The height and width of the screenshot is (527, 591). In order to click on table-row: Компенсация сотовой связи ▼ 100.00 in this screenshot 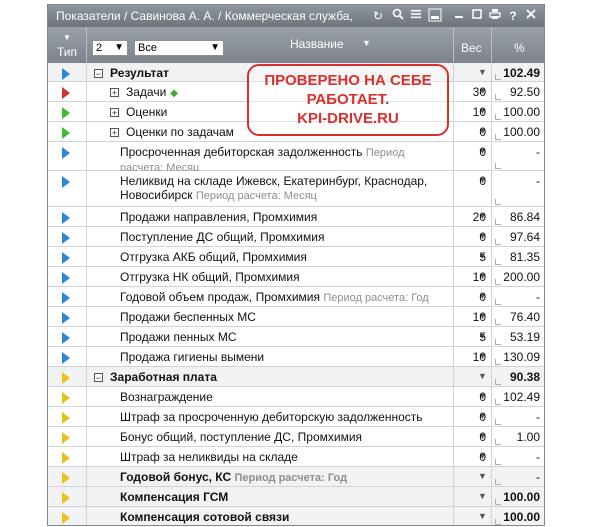, I will do `click(296, 516)`.